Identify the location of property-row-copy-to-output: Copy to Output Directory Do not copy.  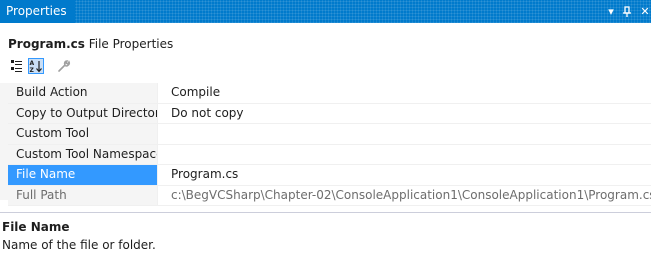
(329, 113).